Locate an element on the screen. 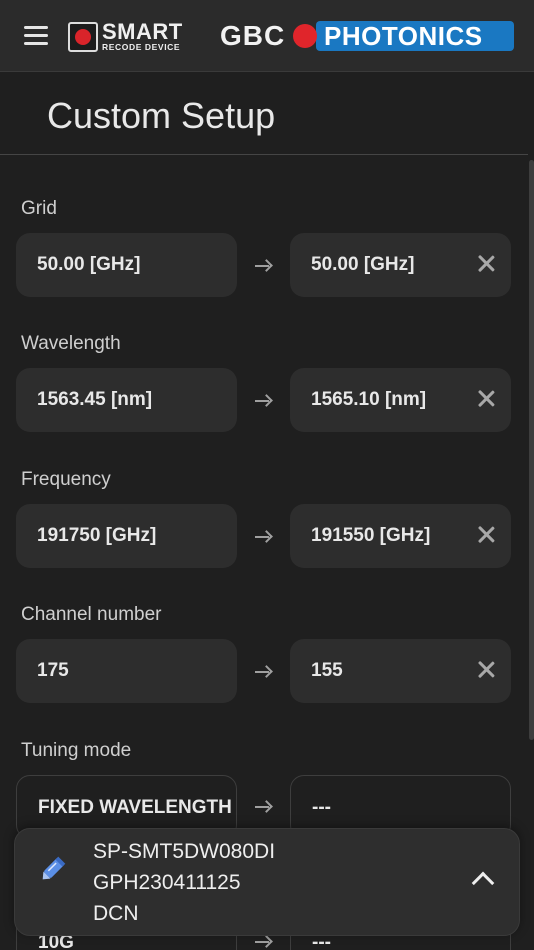 The height and width of the screenshot is (950, 534). gbc-logo-dot is located at coordinates (305, 36).